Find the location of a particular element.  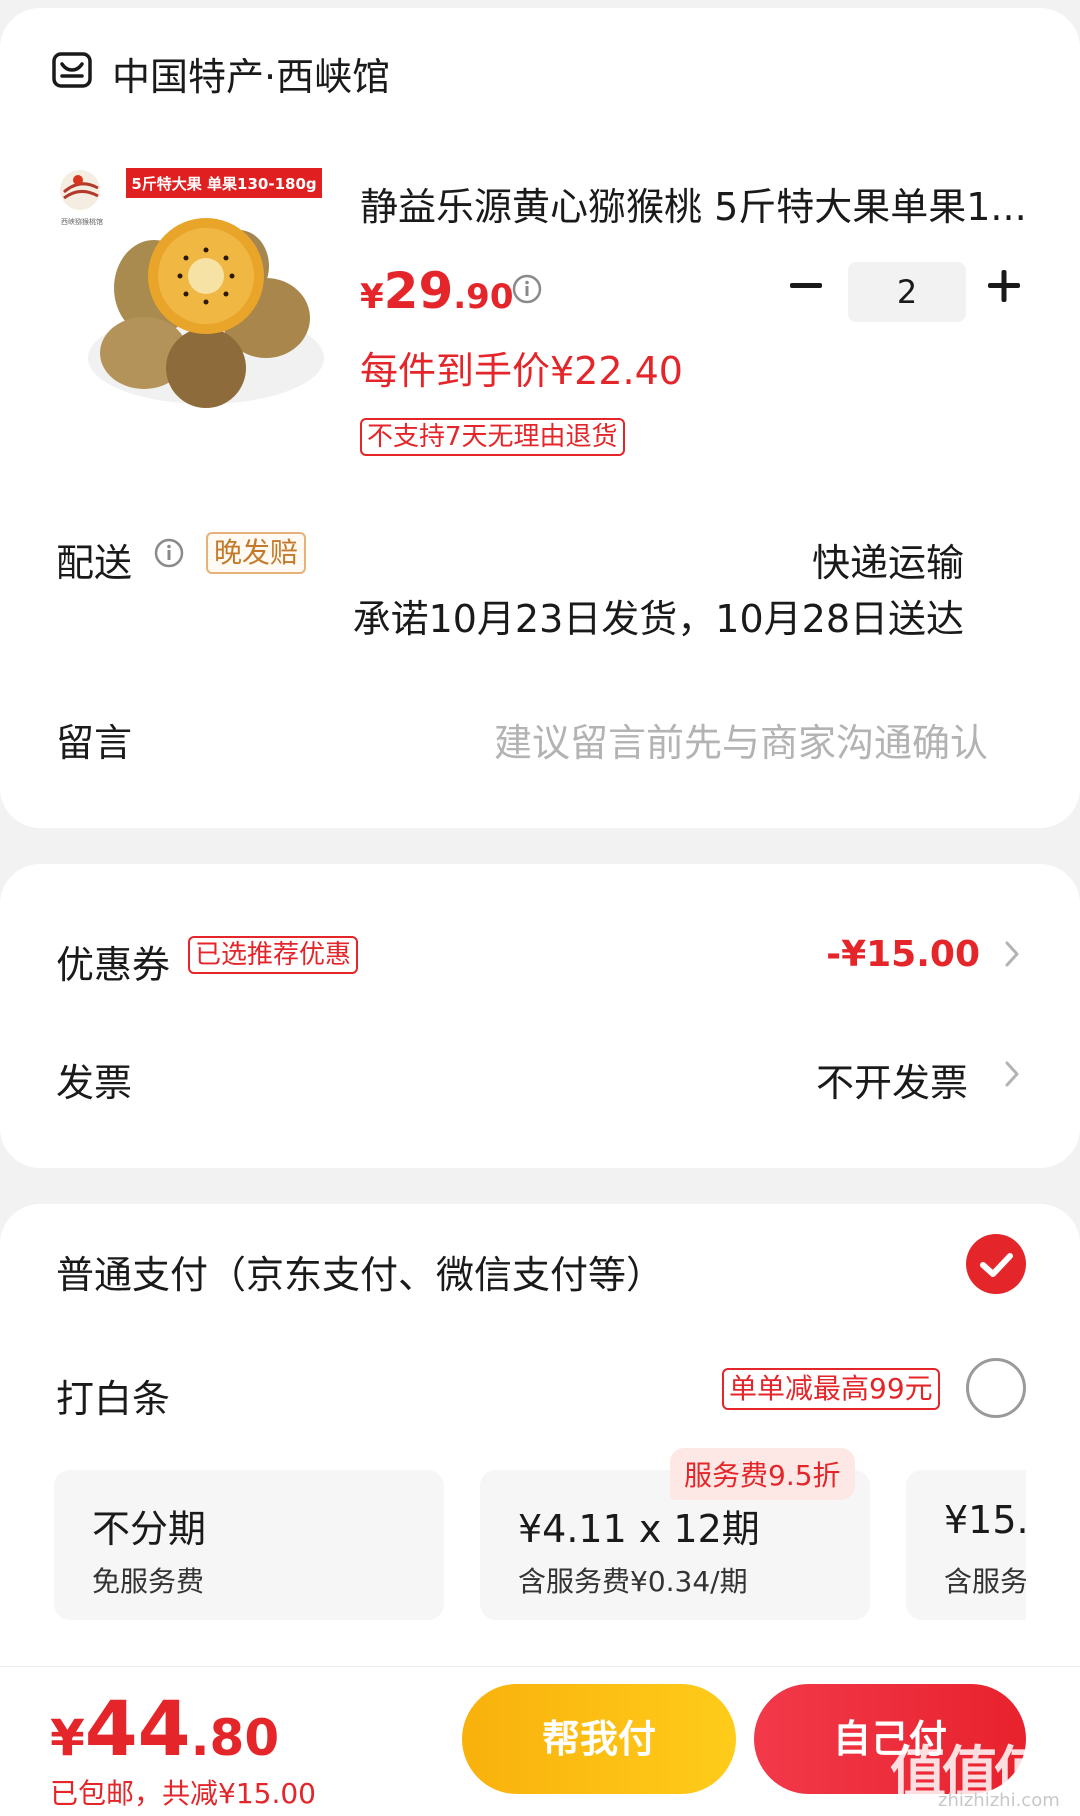

plan-title: 不分期 is located at coordinates (149, 1529).